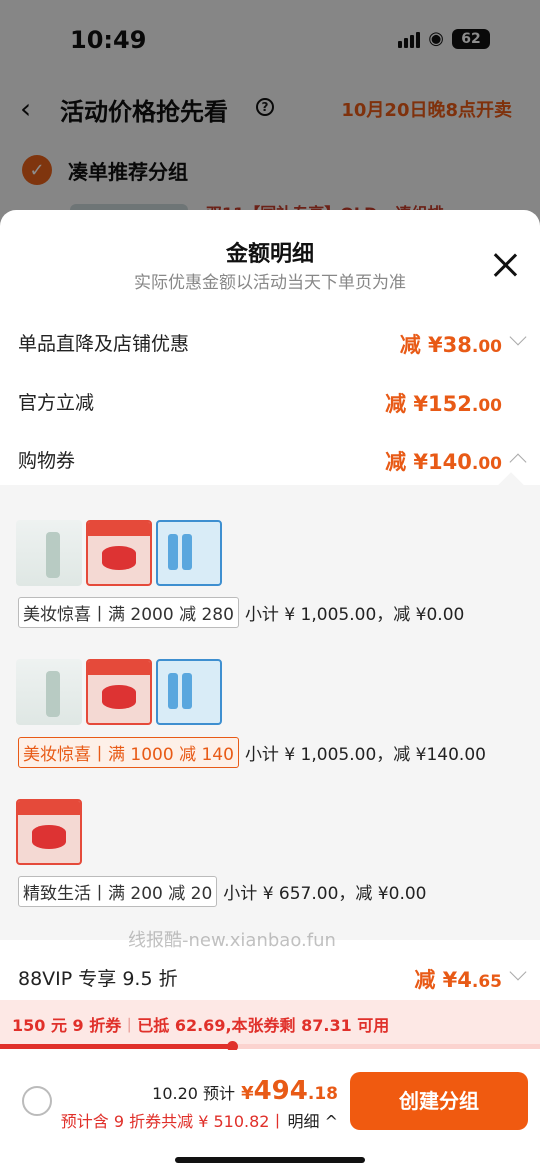 The height and width of the screenshot is (1173, 540). Describe the element at coordinates (313, 1121) in the screenshot. I see `detail-link: 明细 ^` at that location.